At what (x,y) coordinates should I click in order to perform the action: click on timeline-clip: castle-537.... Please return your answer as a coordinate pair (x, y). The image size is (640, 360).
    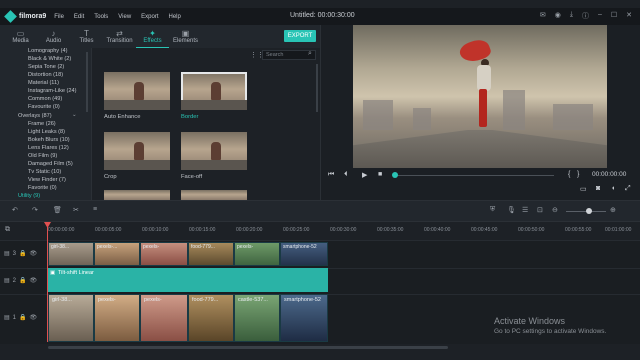
    Looking at the image, I should click on (257, 318).